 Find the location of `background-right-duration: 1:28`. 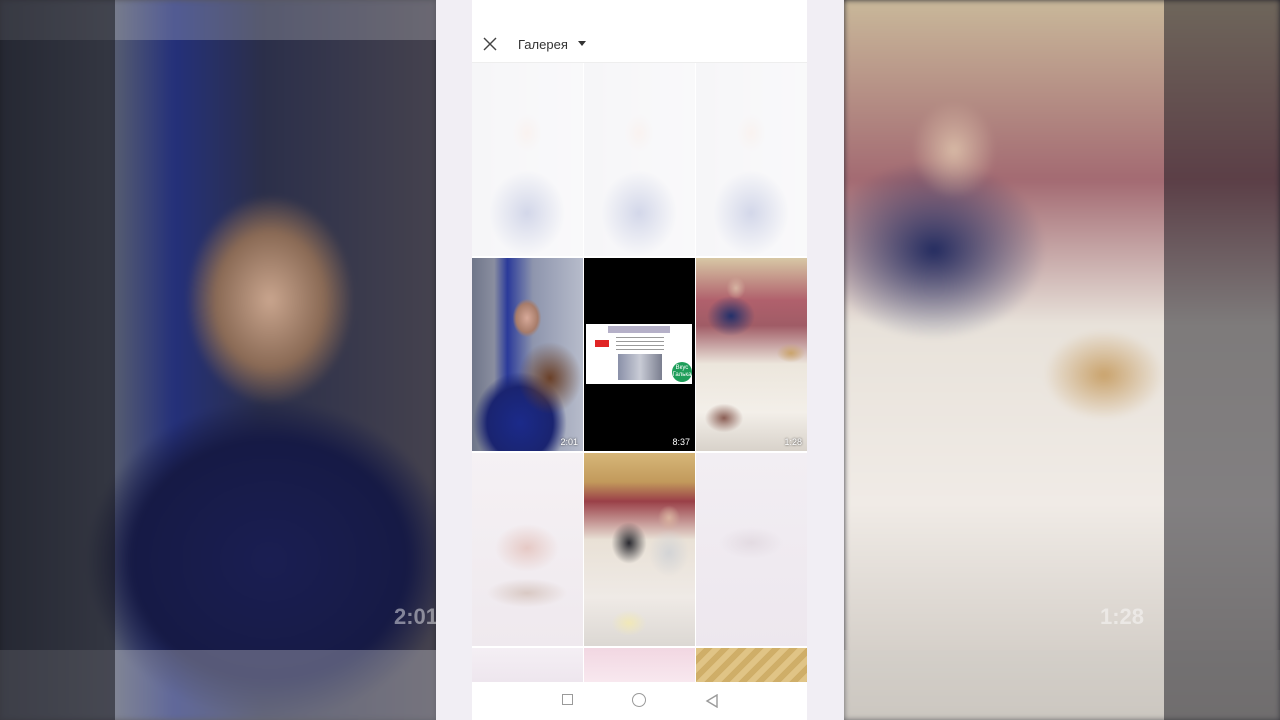

background-right-duration: 1:28 is located at coordinates (1122, 616).